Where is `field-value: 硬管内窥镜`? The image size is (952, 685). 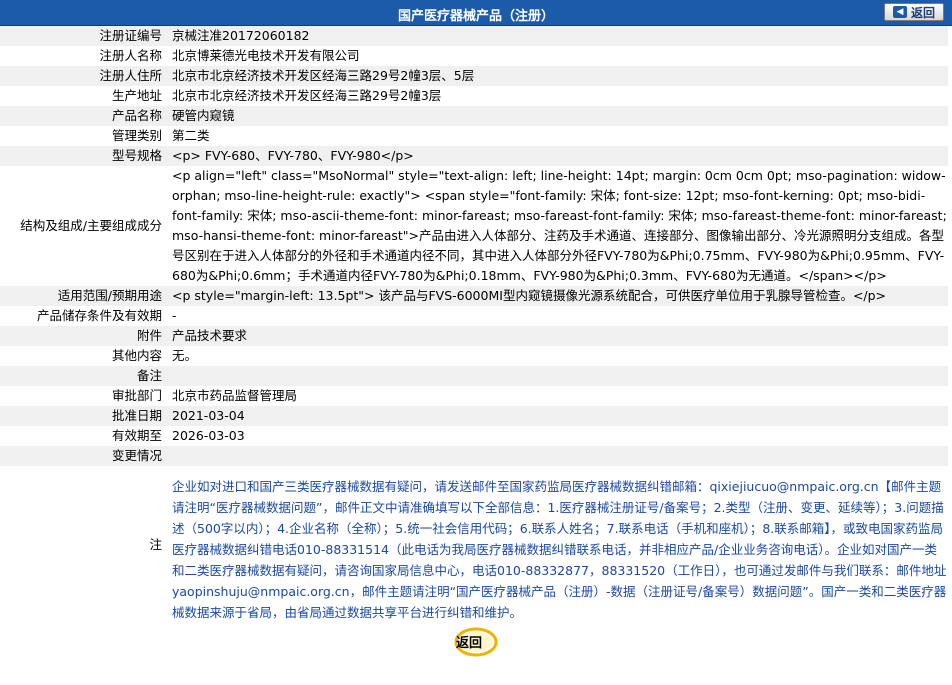
field-value: 硬管内窥镜 is located at coordinates (557, 116).